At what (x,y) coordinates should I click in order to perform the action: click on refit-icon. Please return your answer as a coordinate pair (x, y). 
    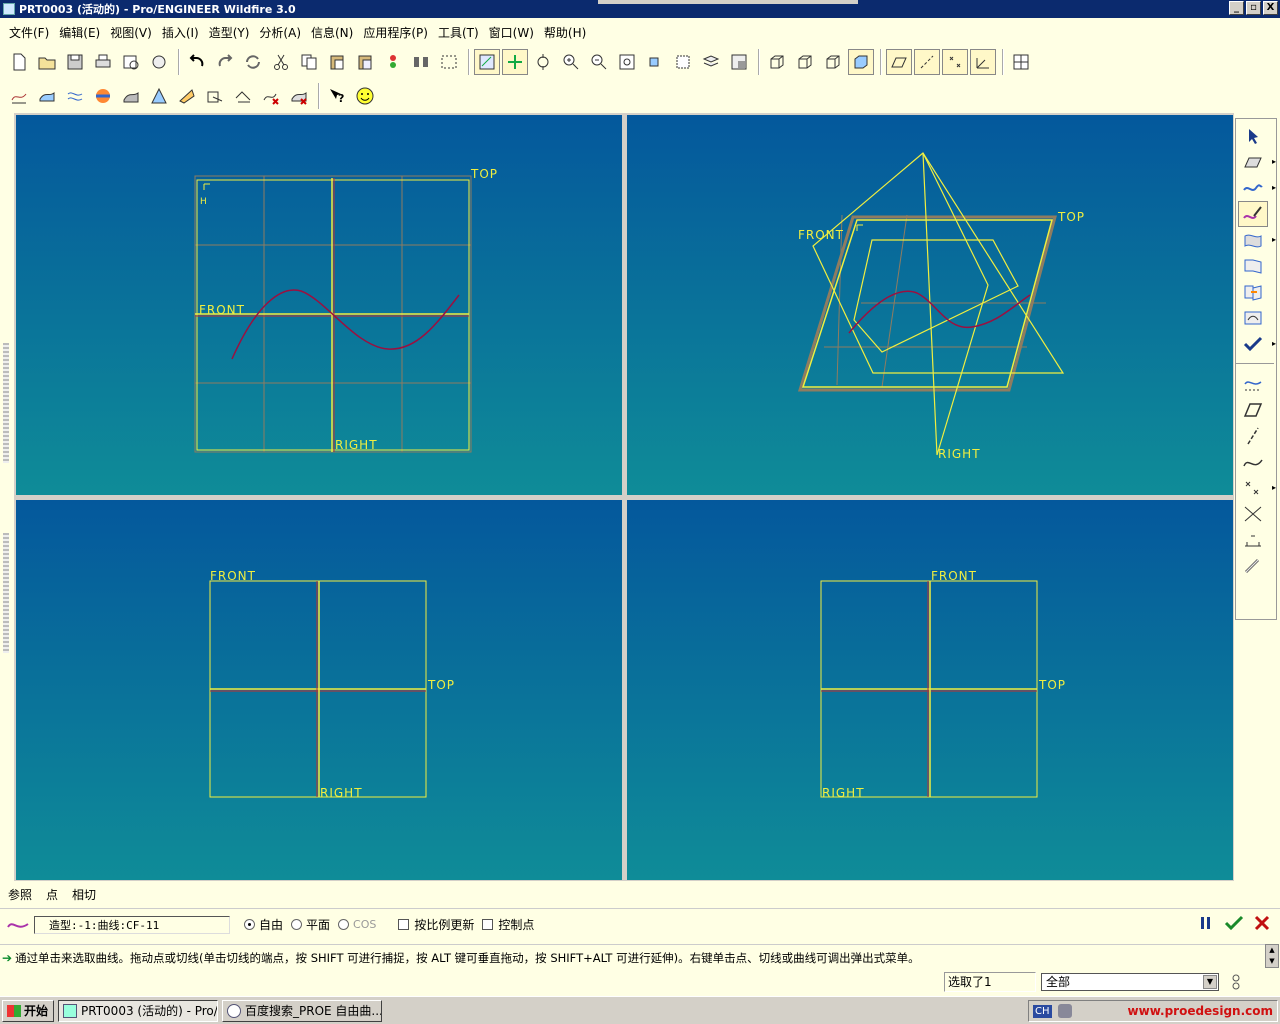
    Looking at the image, I should click on (487, 62).